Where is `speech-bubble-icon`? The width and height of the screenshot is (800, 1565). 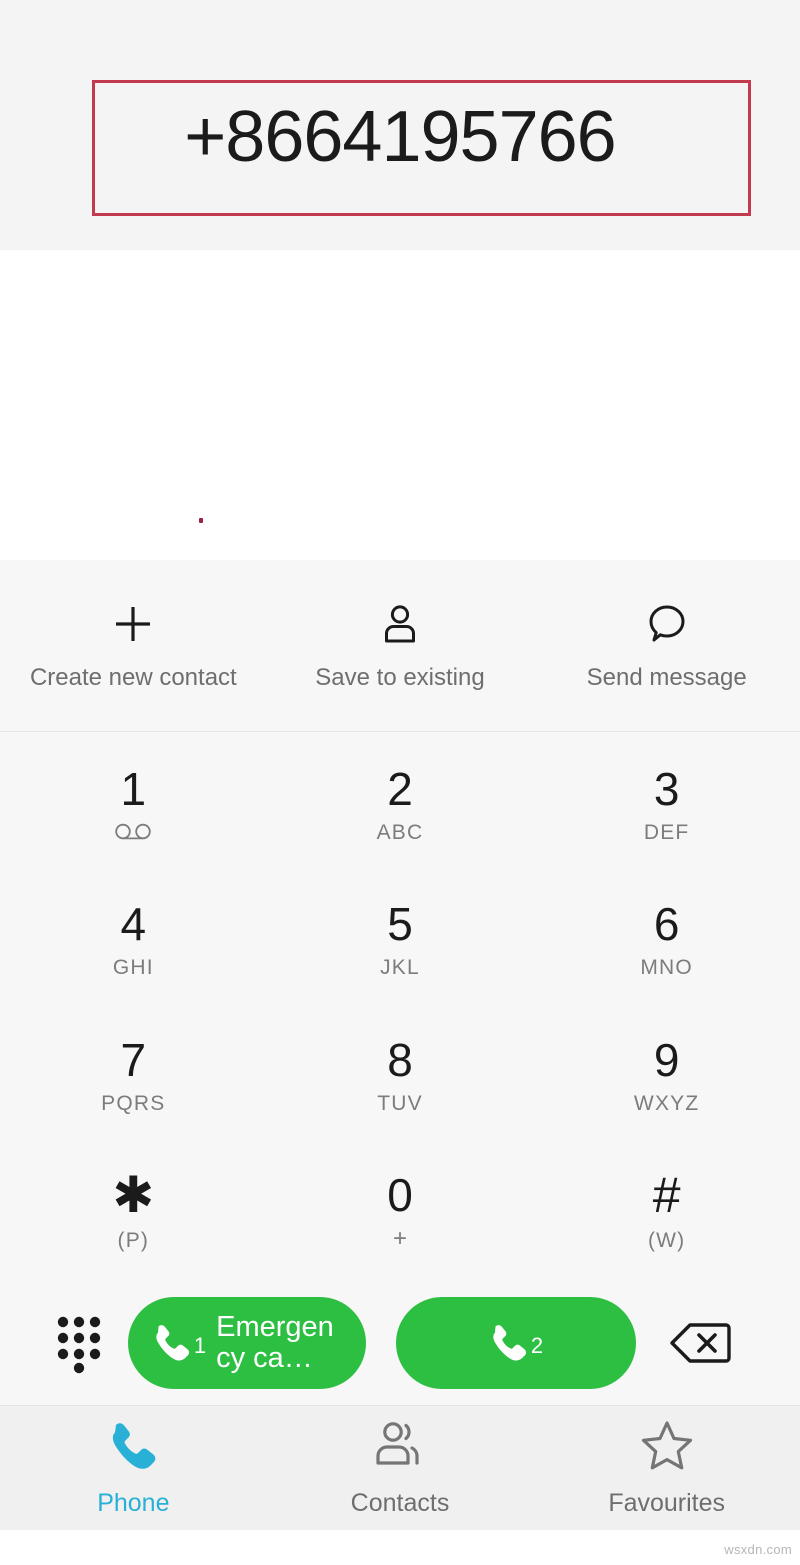
speech-bubble-icon is located at coordinates (667, 624).